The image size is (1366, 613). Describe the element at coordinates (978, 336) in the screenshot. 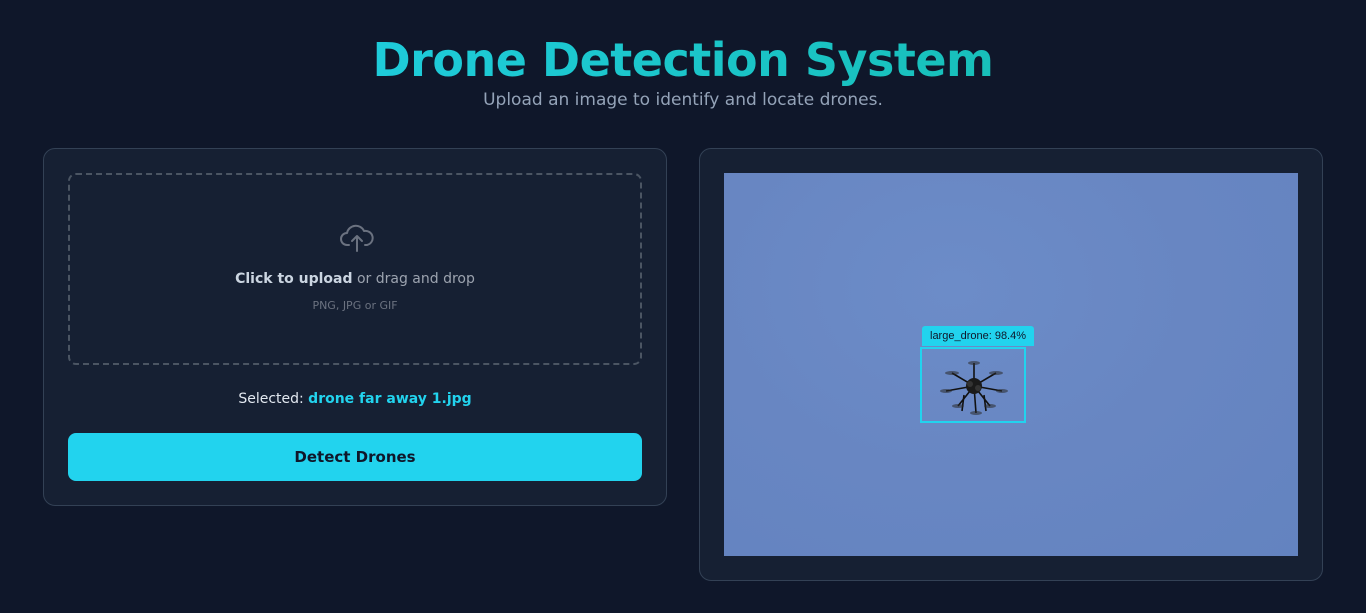

I see `detection-label: large_drone: 98.4%` at that location.